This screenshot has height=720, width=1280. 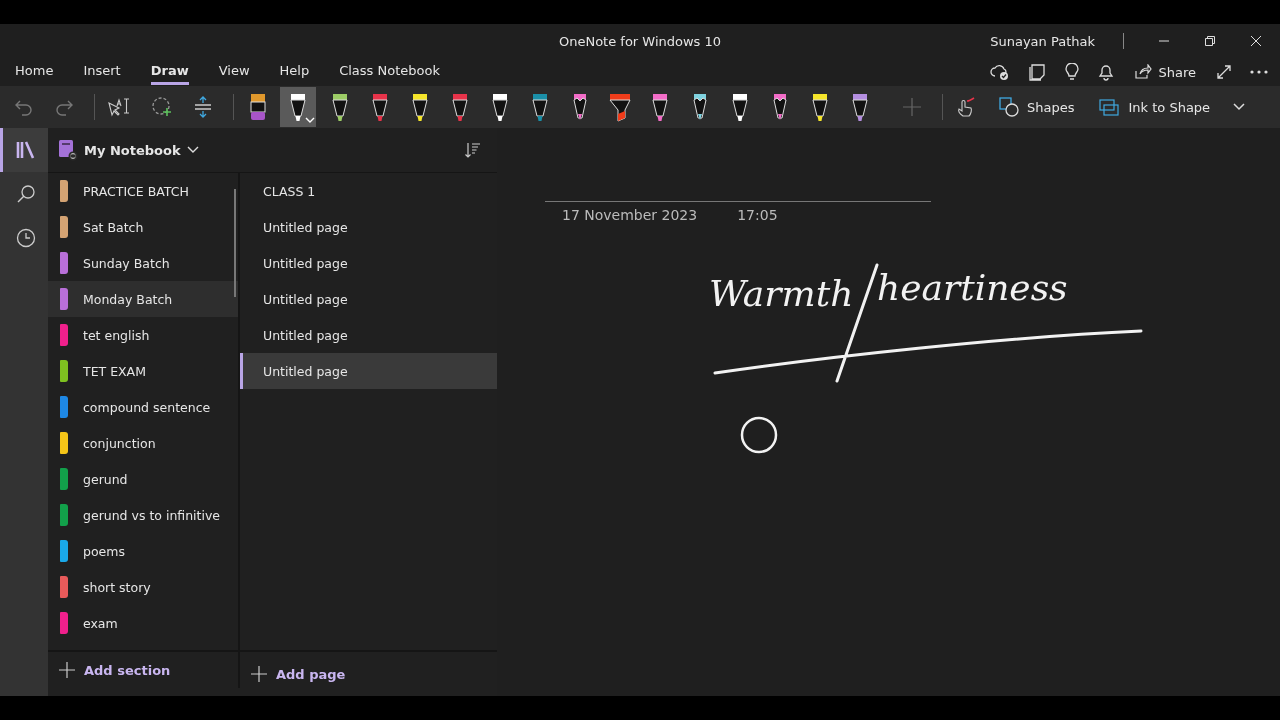 What do you see at coordinates (25, 194) in the screenshot?
I see `search-icon` at bounding box center [25, 194].